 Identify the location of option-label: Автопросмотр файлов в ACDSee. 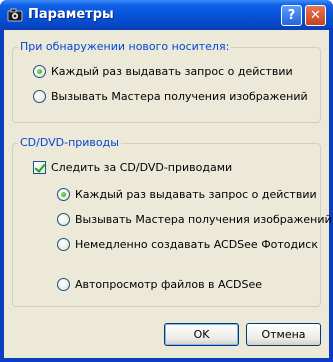
(169, 284).